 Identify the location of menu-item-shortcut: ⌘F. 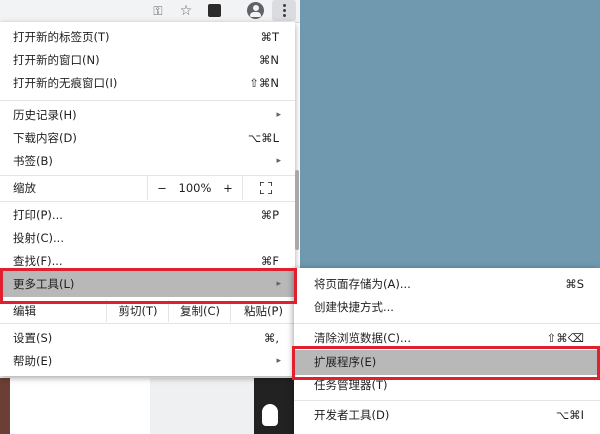
(269, 261).